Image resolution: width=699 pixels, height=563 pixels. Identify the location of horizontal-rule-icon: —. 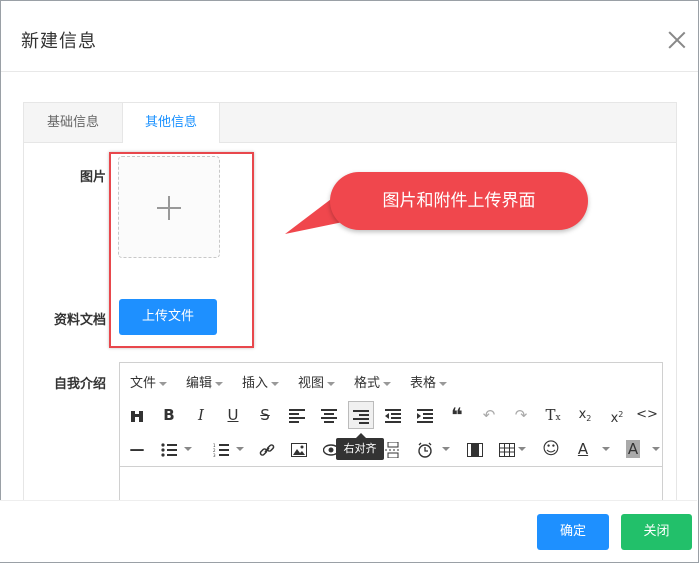
(137, 449).